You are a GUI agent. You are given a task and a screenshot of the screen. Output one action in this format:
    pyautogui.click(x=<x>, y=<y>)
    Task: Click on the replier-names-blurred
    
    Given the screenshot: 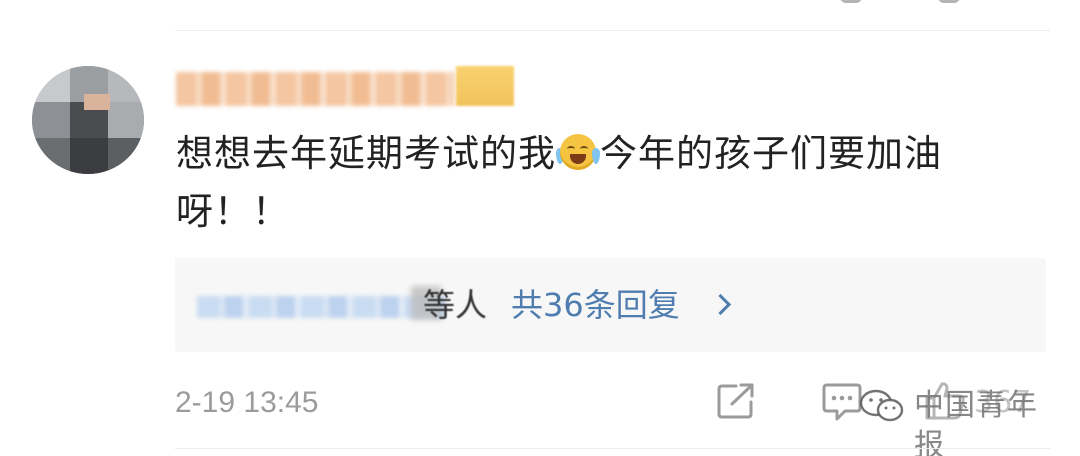 What is the action you would take?
    pyautogui.click(x=321, y=305)
    